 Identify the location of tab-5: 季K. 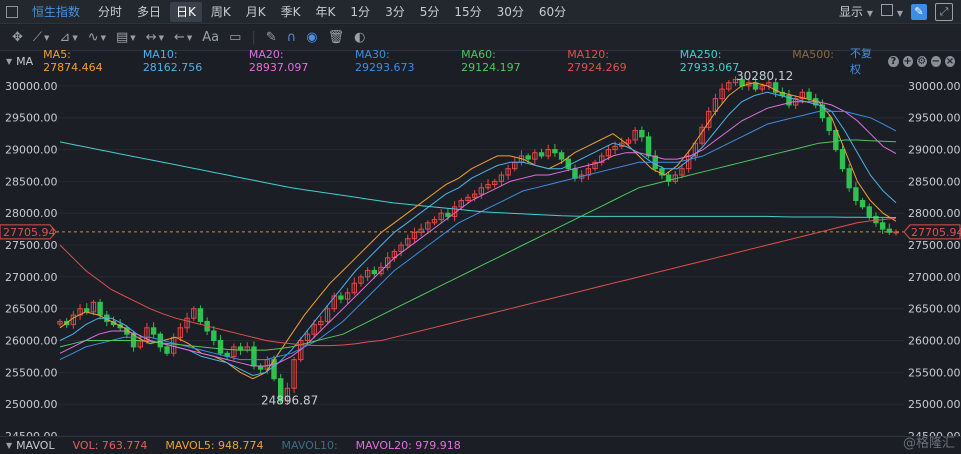
(291, 12).